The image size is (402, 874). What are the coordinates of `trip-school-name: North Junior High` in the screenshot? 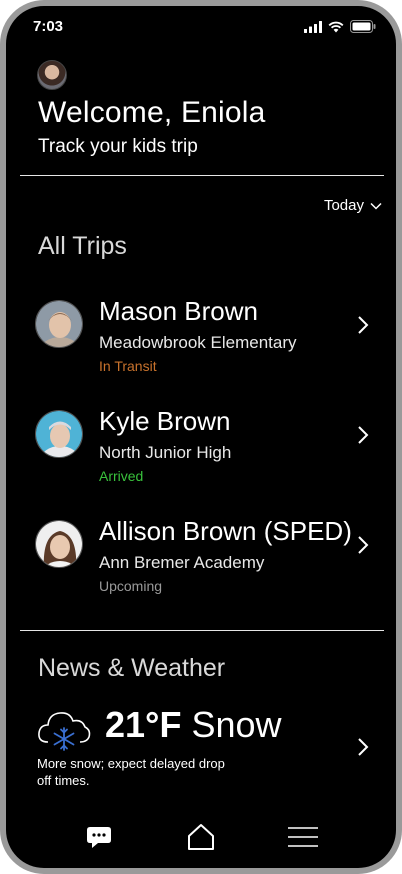 It's located at (165, 452).